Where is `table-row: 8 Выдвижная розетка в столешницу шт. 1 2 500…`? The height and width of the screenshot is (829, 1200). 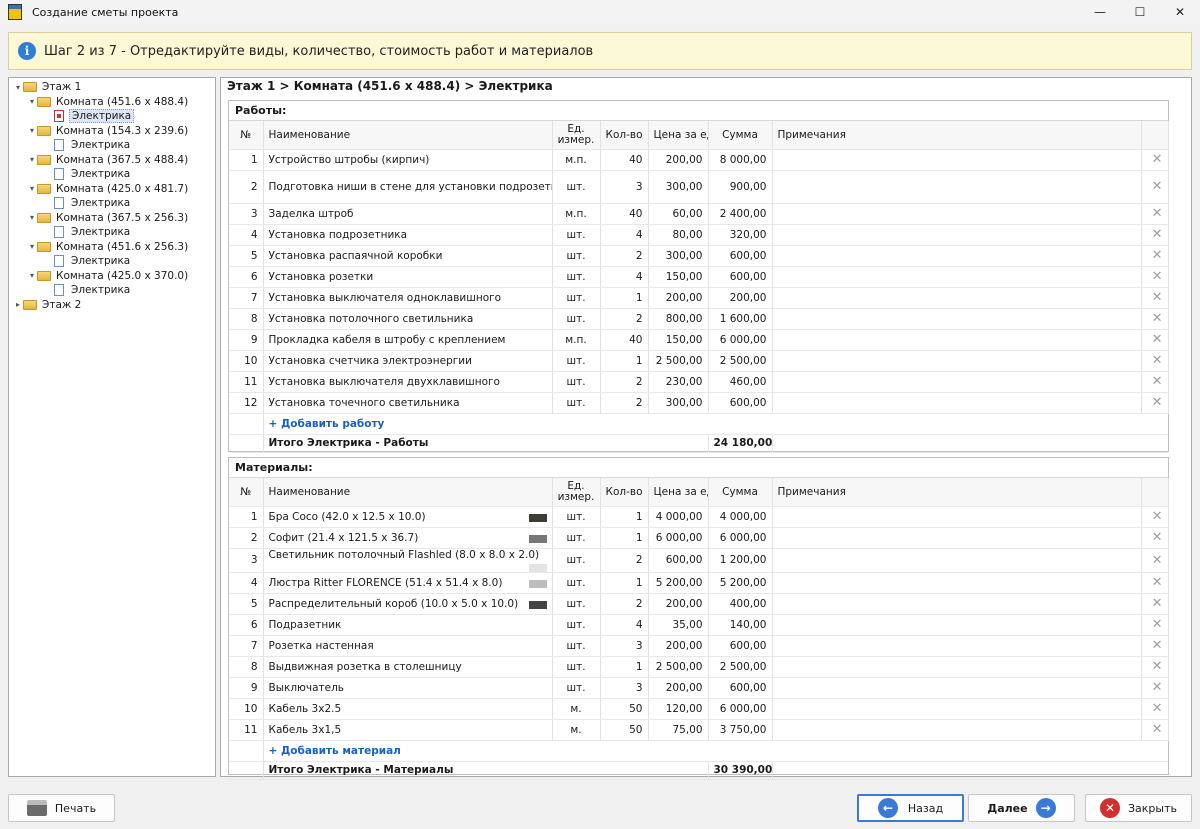
table-row: 8 Выдвижная розетка в столешницу шт. 1 2 500… is located at coordinates (699, 667).